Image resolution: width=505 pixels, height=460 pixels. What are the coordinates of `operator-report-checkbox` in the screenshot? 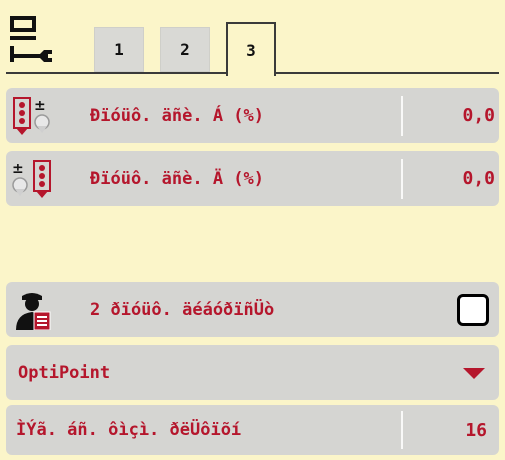 It's located at (473, 310).